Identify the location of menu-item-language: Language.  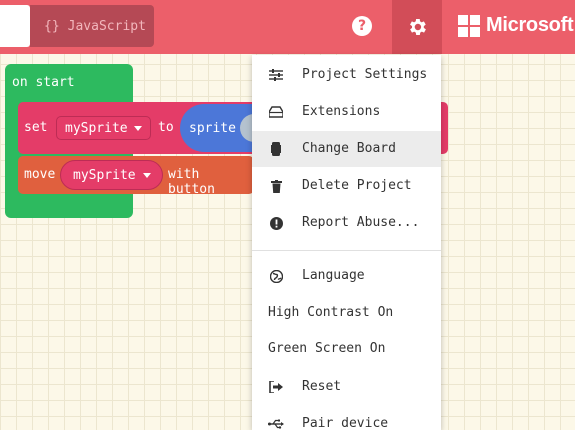
(346, 276).